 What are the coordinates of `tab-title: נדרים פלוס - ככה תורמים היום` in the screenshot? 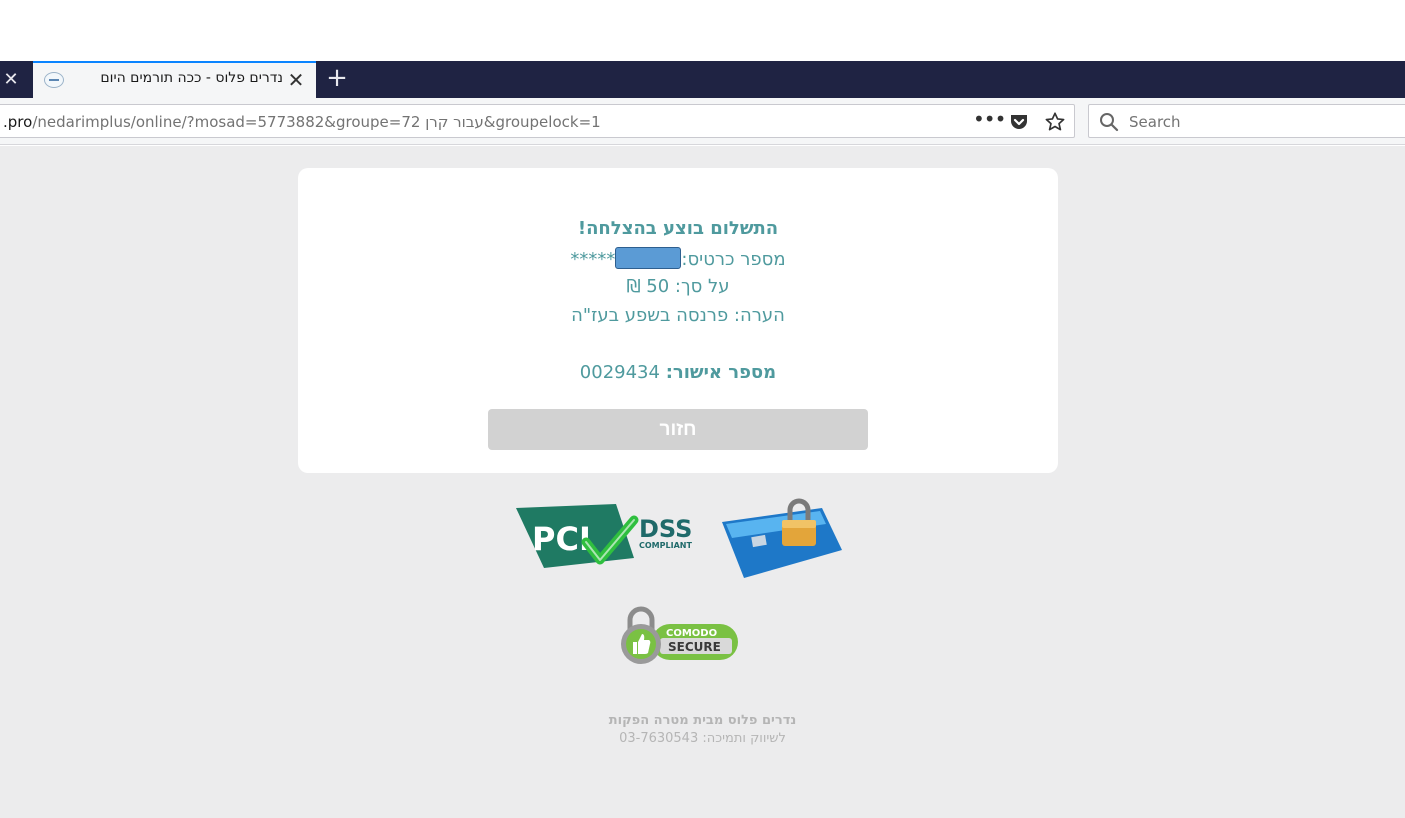 It's located at (191, 78).